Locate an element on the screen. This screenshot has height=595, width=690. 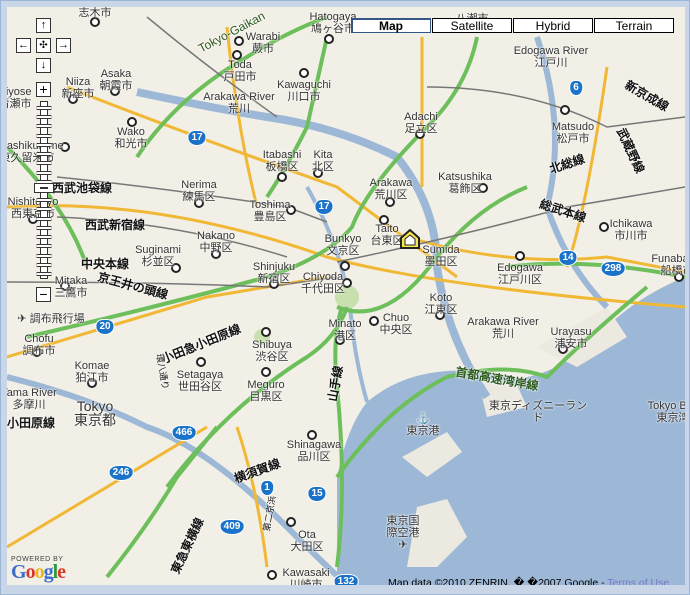
route-shield: 466 is located at coordinates (184, 433).